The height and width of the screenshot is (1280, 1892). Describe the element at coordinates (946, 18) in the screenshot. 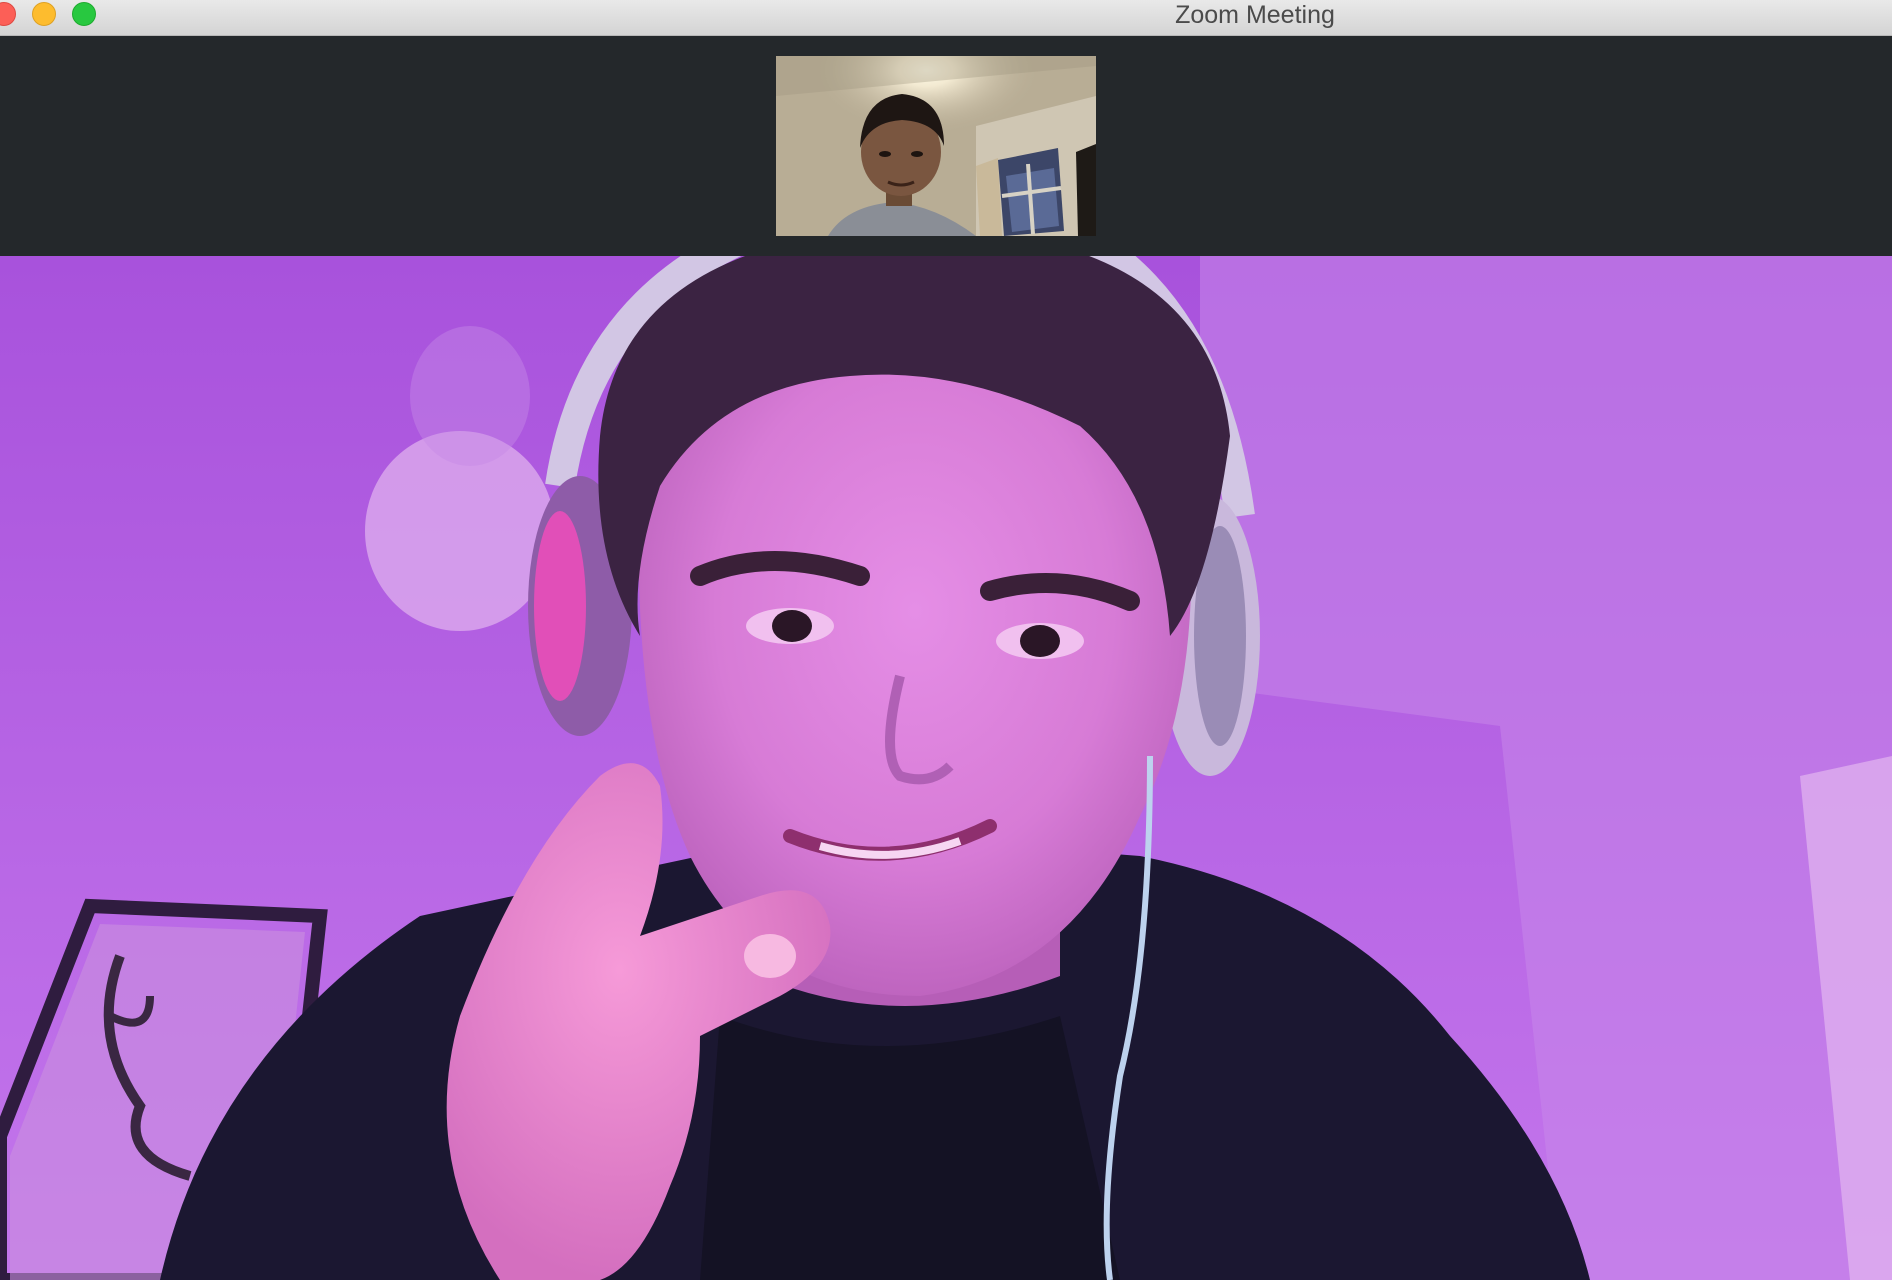

I see `title-bar: Zoom Meeting` at that location.